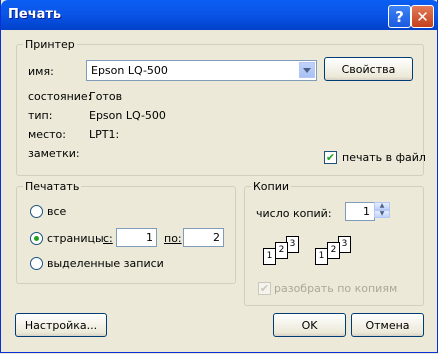  I want to click on properties-button-label: Свойства, so click(368, 69).